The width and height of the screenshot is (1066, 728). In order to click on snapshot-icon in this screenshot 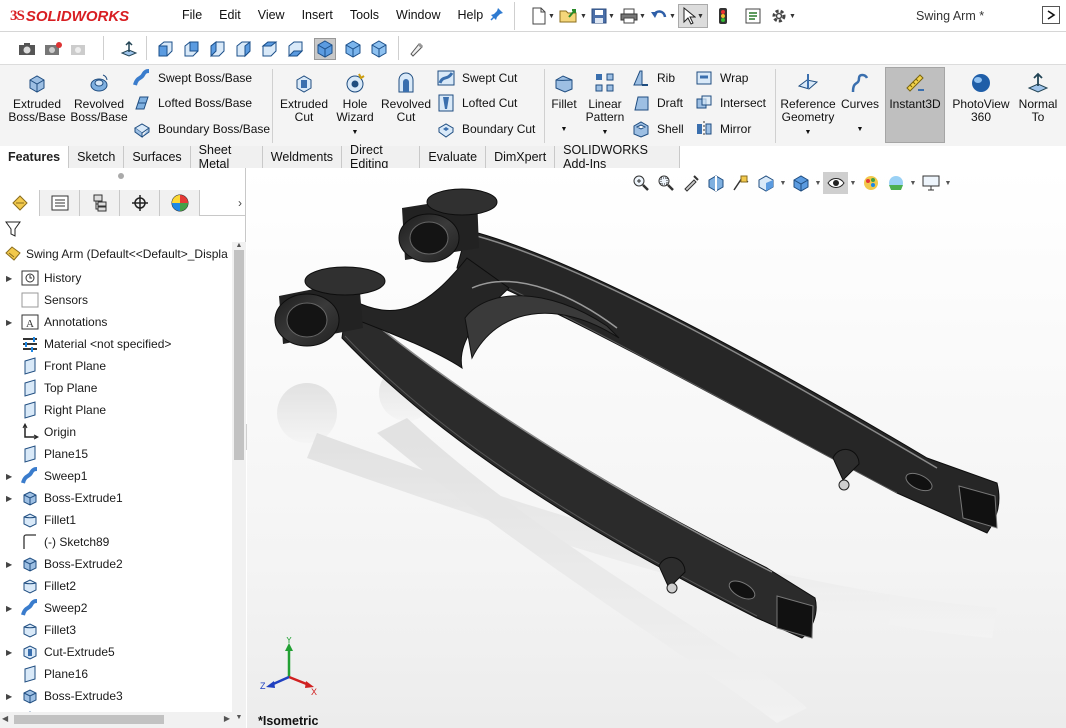, I will do `click(53, 49)`.